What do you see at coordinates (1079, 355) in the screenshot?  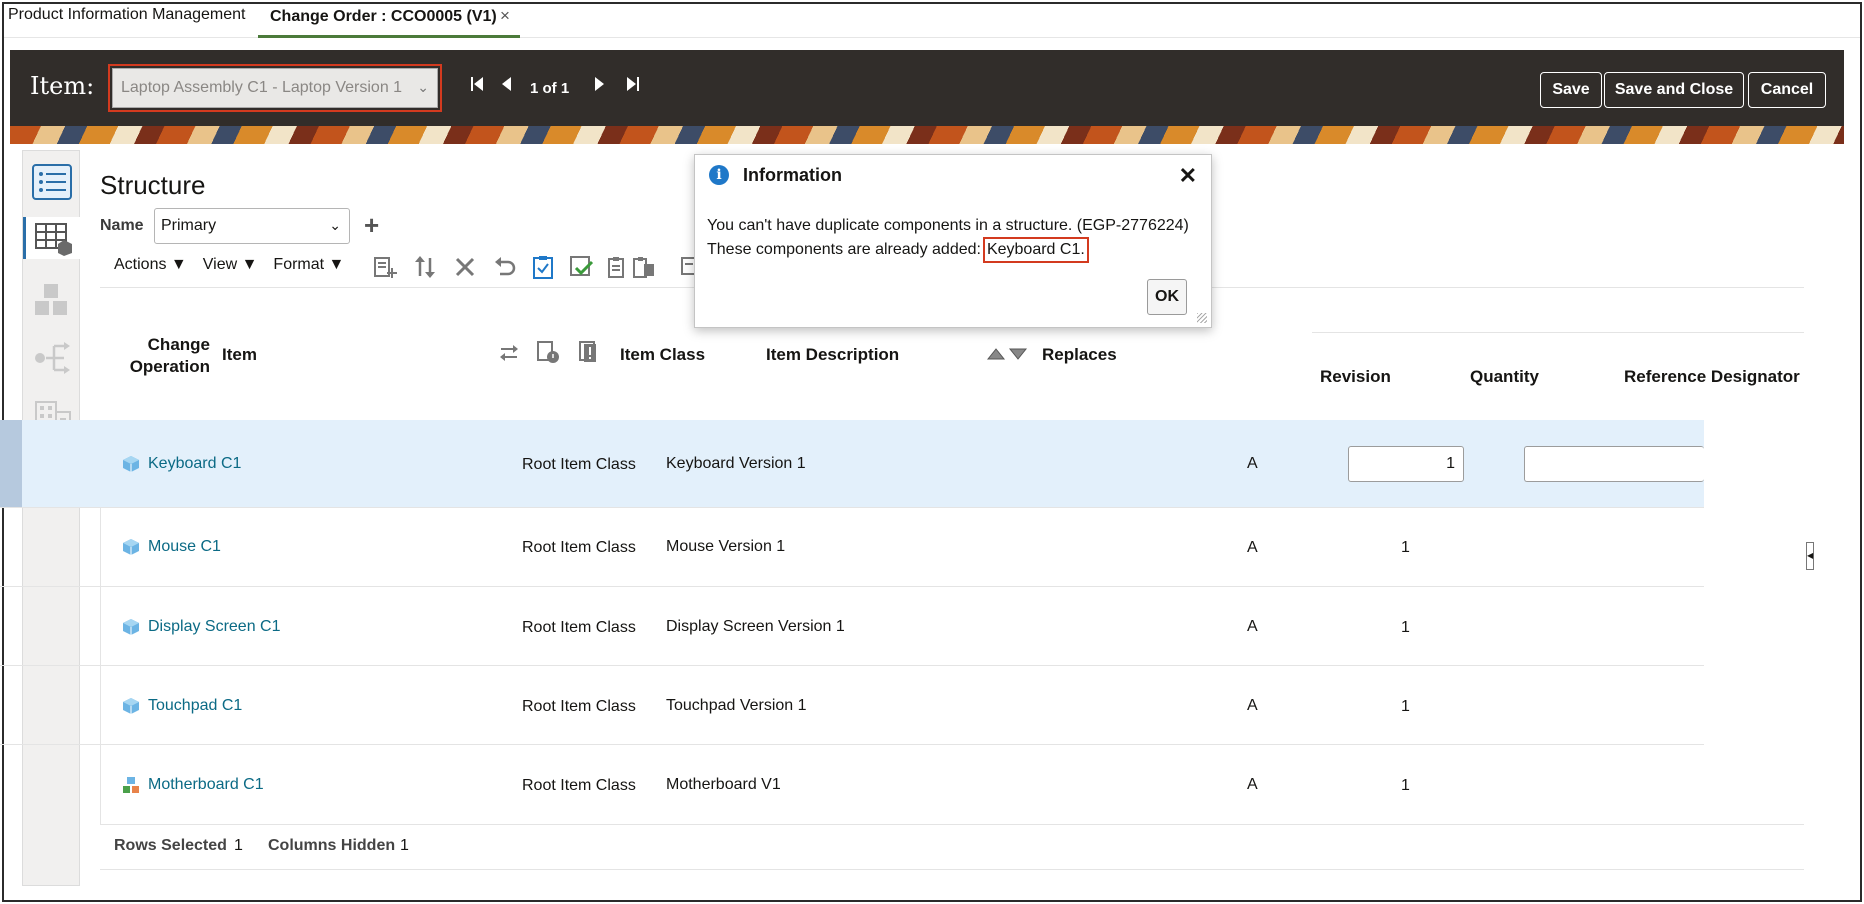 I see `column-replaces: Replaces` at bounding box center [1079, 355].